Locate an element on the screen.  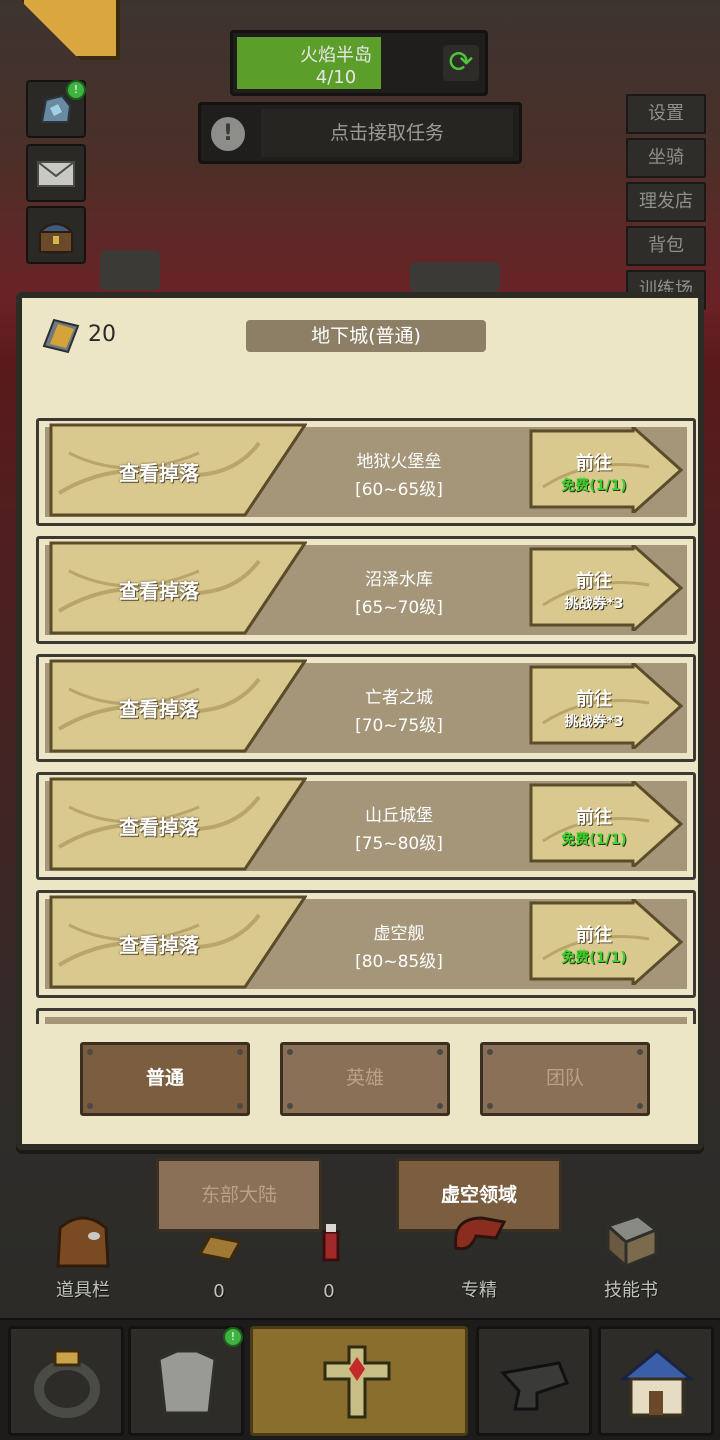
armor-slot: ! is located at coordinates (186, 1381).